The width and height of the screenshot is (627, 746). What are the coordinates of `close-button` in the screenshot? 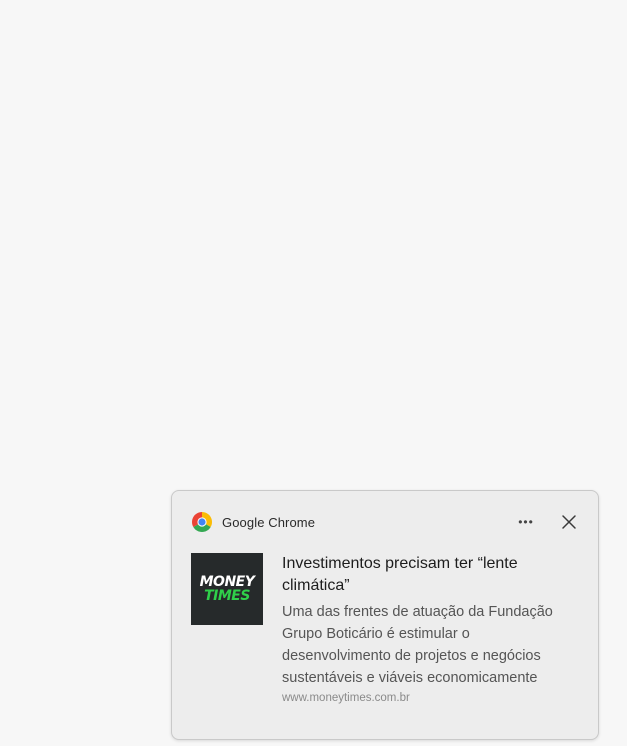 It's located at (569, 522).